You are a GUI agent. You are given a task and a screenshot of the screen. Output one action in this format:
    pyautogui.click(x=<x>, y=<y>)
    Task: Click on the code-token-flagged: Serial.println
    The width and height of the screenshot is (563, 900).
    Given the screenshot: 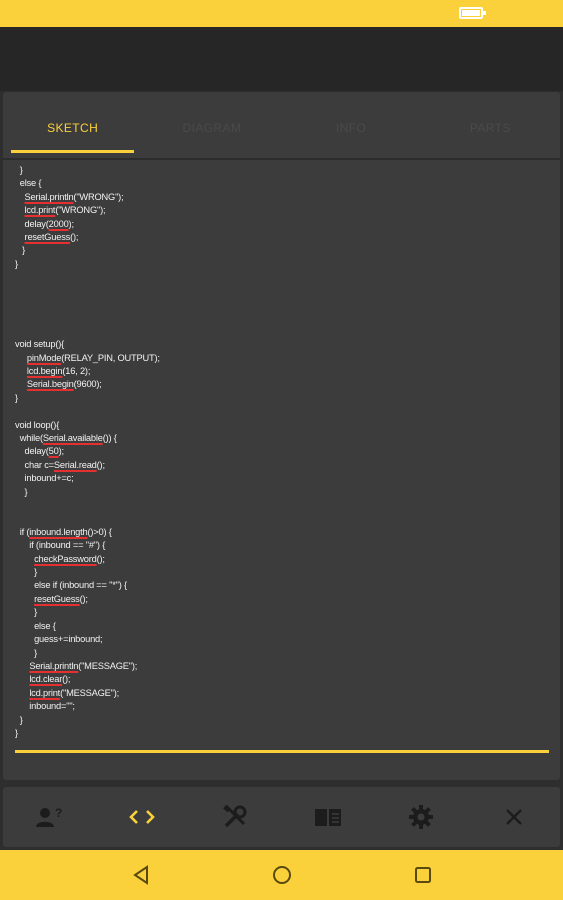 What is the action you would take?
    pyautogui.click(x=54, y=665)
    